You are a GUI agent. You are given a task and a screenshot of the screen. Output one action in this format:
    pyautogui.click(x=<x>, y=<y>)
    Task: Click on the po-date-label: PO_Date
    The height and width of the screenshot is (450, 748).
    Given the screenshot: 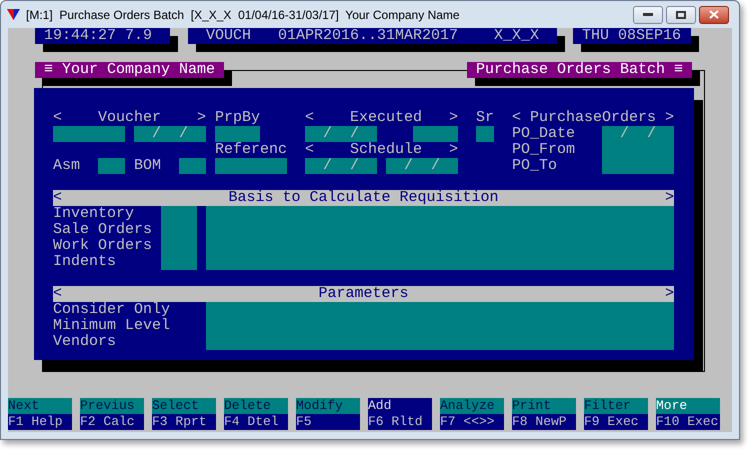 What is the action you would take?
    pyautogui.click(x=544, y=134)
    